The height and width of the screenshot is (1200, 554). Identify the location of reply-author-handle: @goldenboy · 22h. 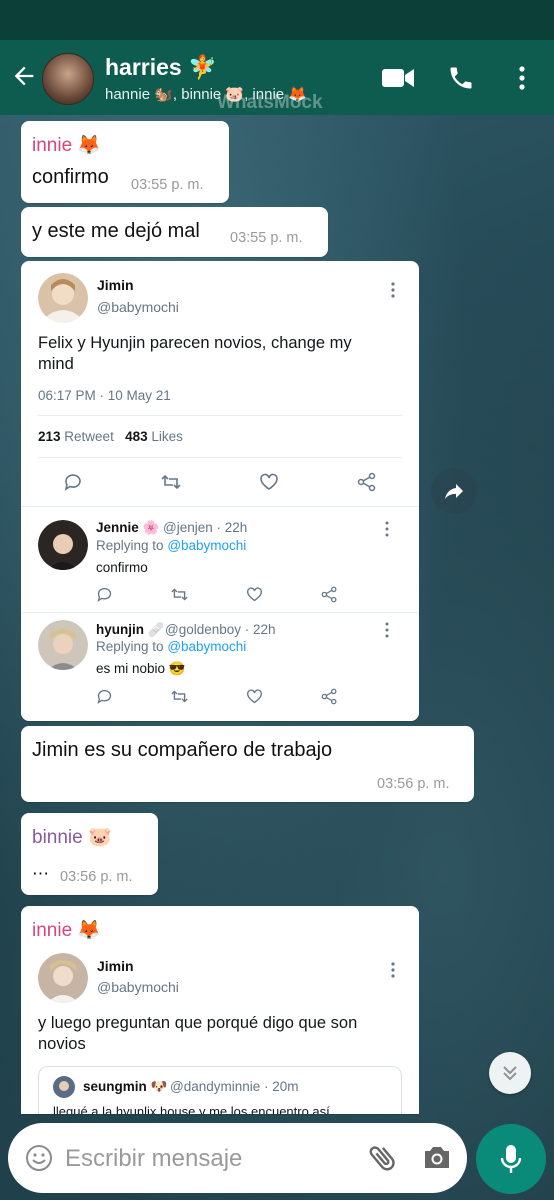
(220, 629).